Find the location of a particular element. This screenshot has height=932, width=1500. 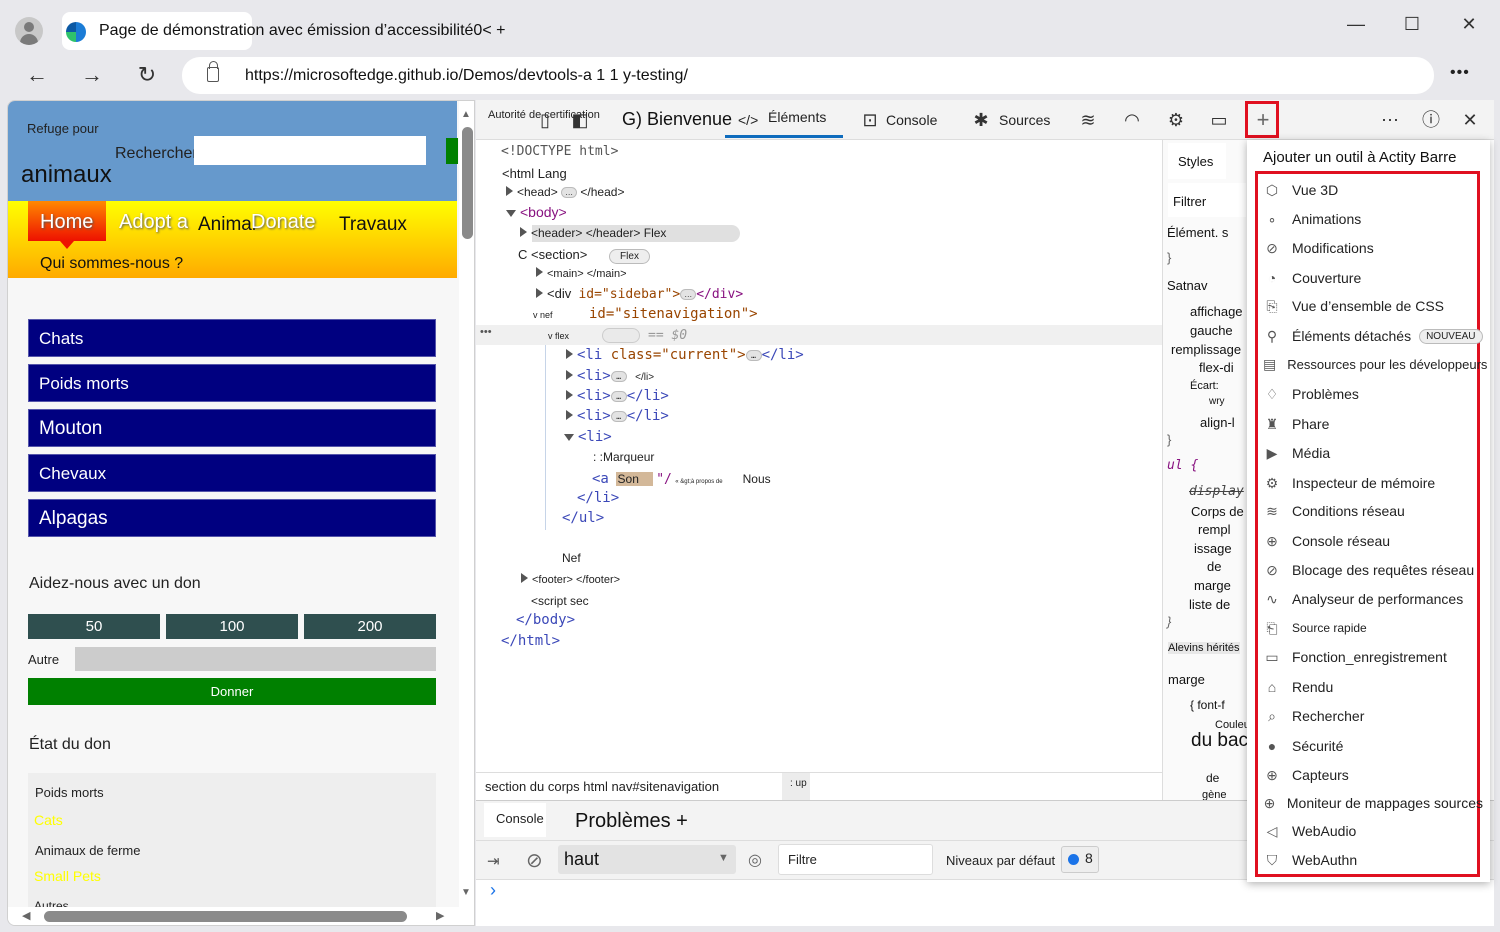

dom-li: <li>… </li> is located at coordinates (617, 396).